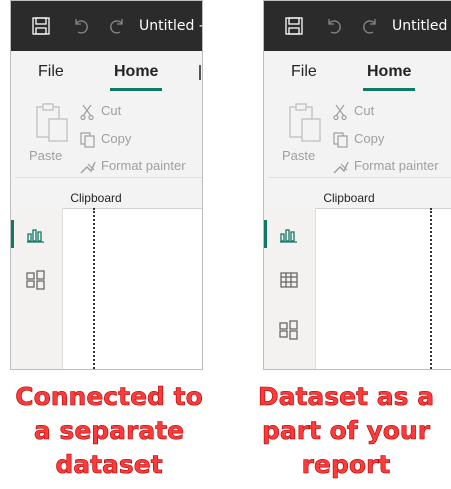  Describe the element at coordinates (109, 397) in the screenshot. I see `caption-line: Connected to` at that location.